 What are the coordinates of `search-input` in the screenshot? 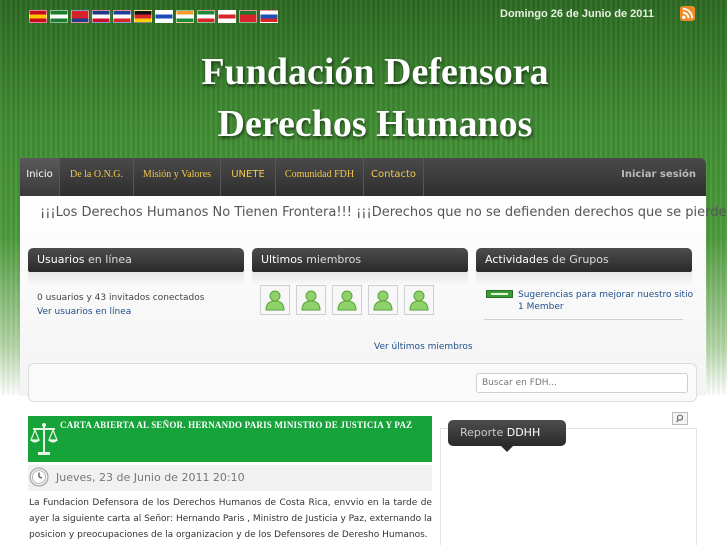 It's located at (582, 383).